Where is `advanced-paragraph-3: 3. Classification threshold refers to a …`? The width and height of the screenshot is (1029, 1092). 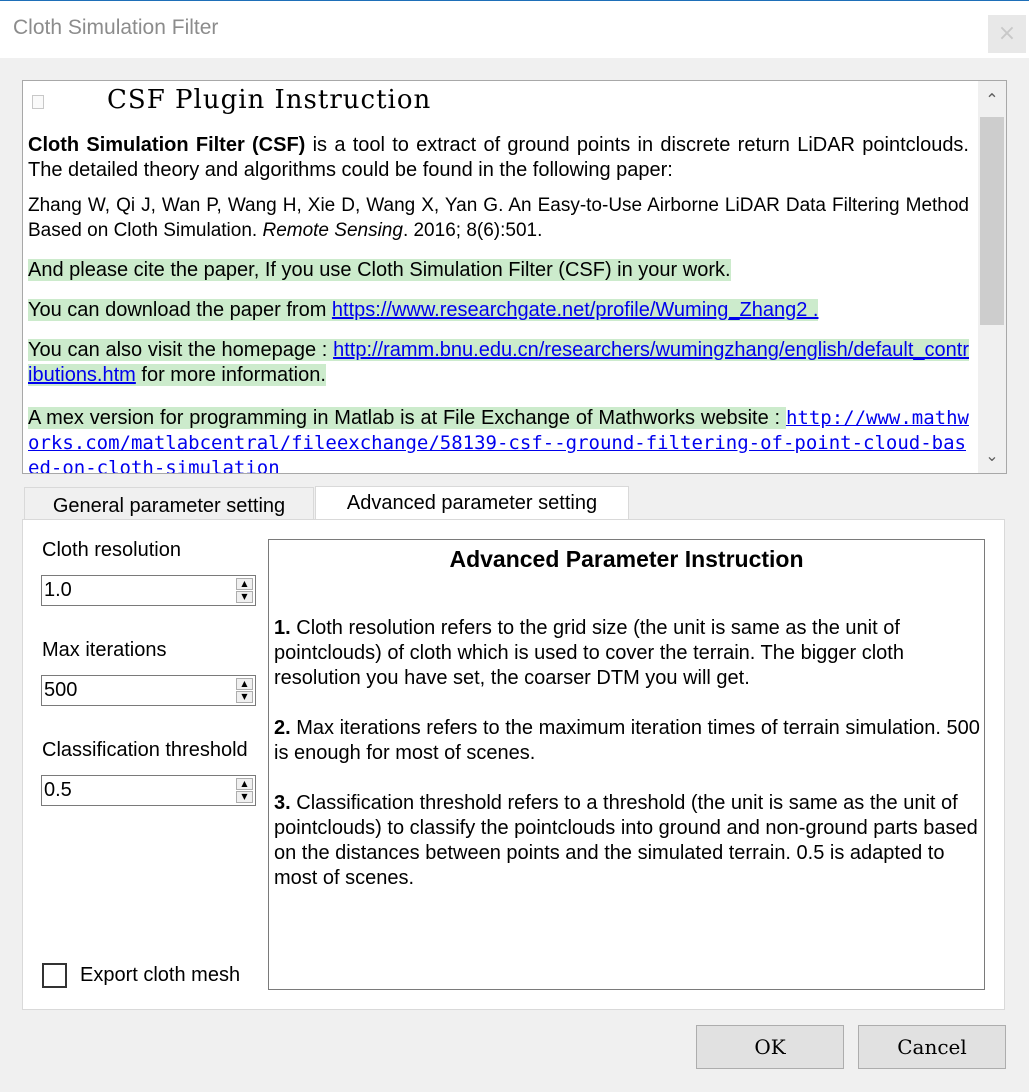 advanced-paragraph-3: 3. Classification threshold refers to a … is located at coordinates (627, 841).